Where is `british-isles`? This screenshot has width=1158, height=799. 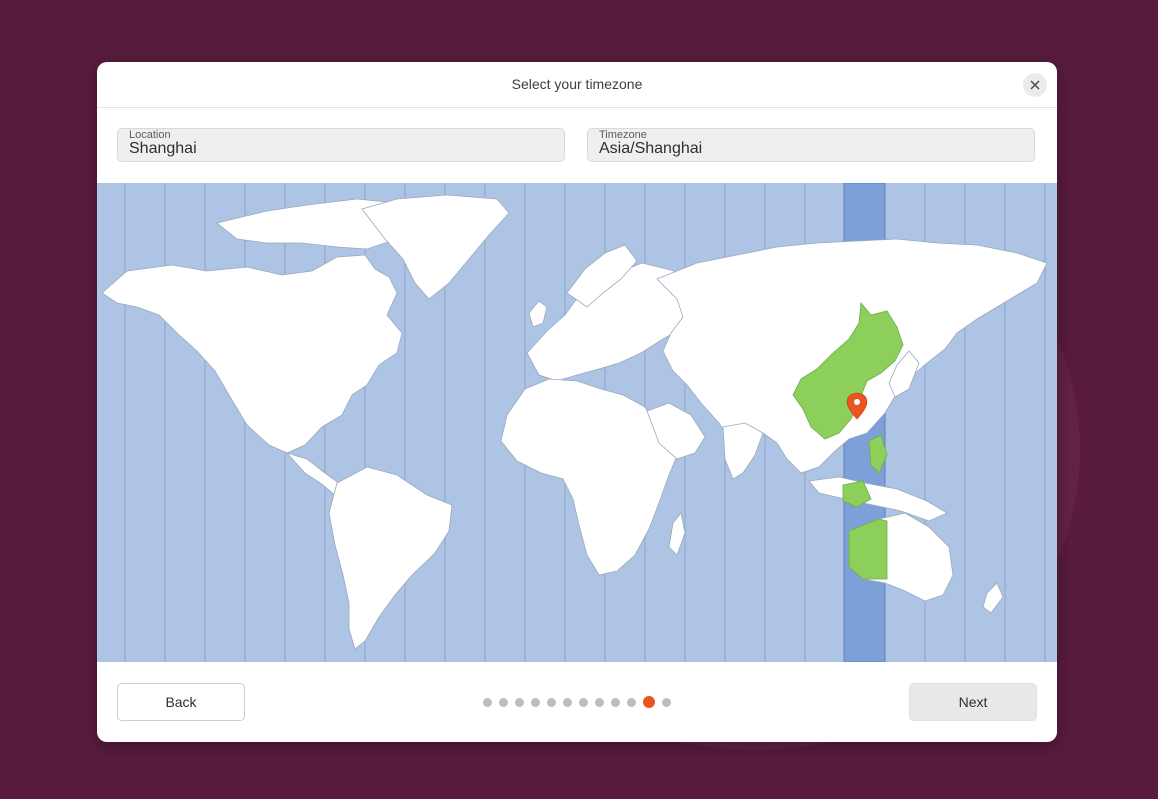 british-isles is located at coordinates (538, 314).